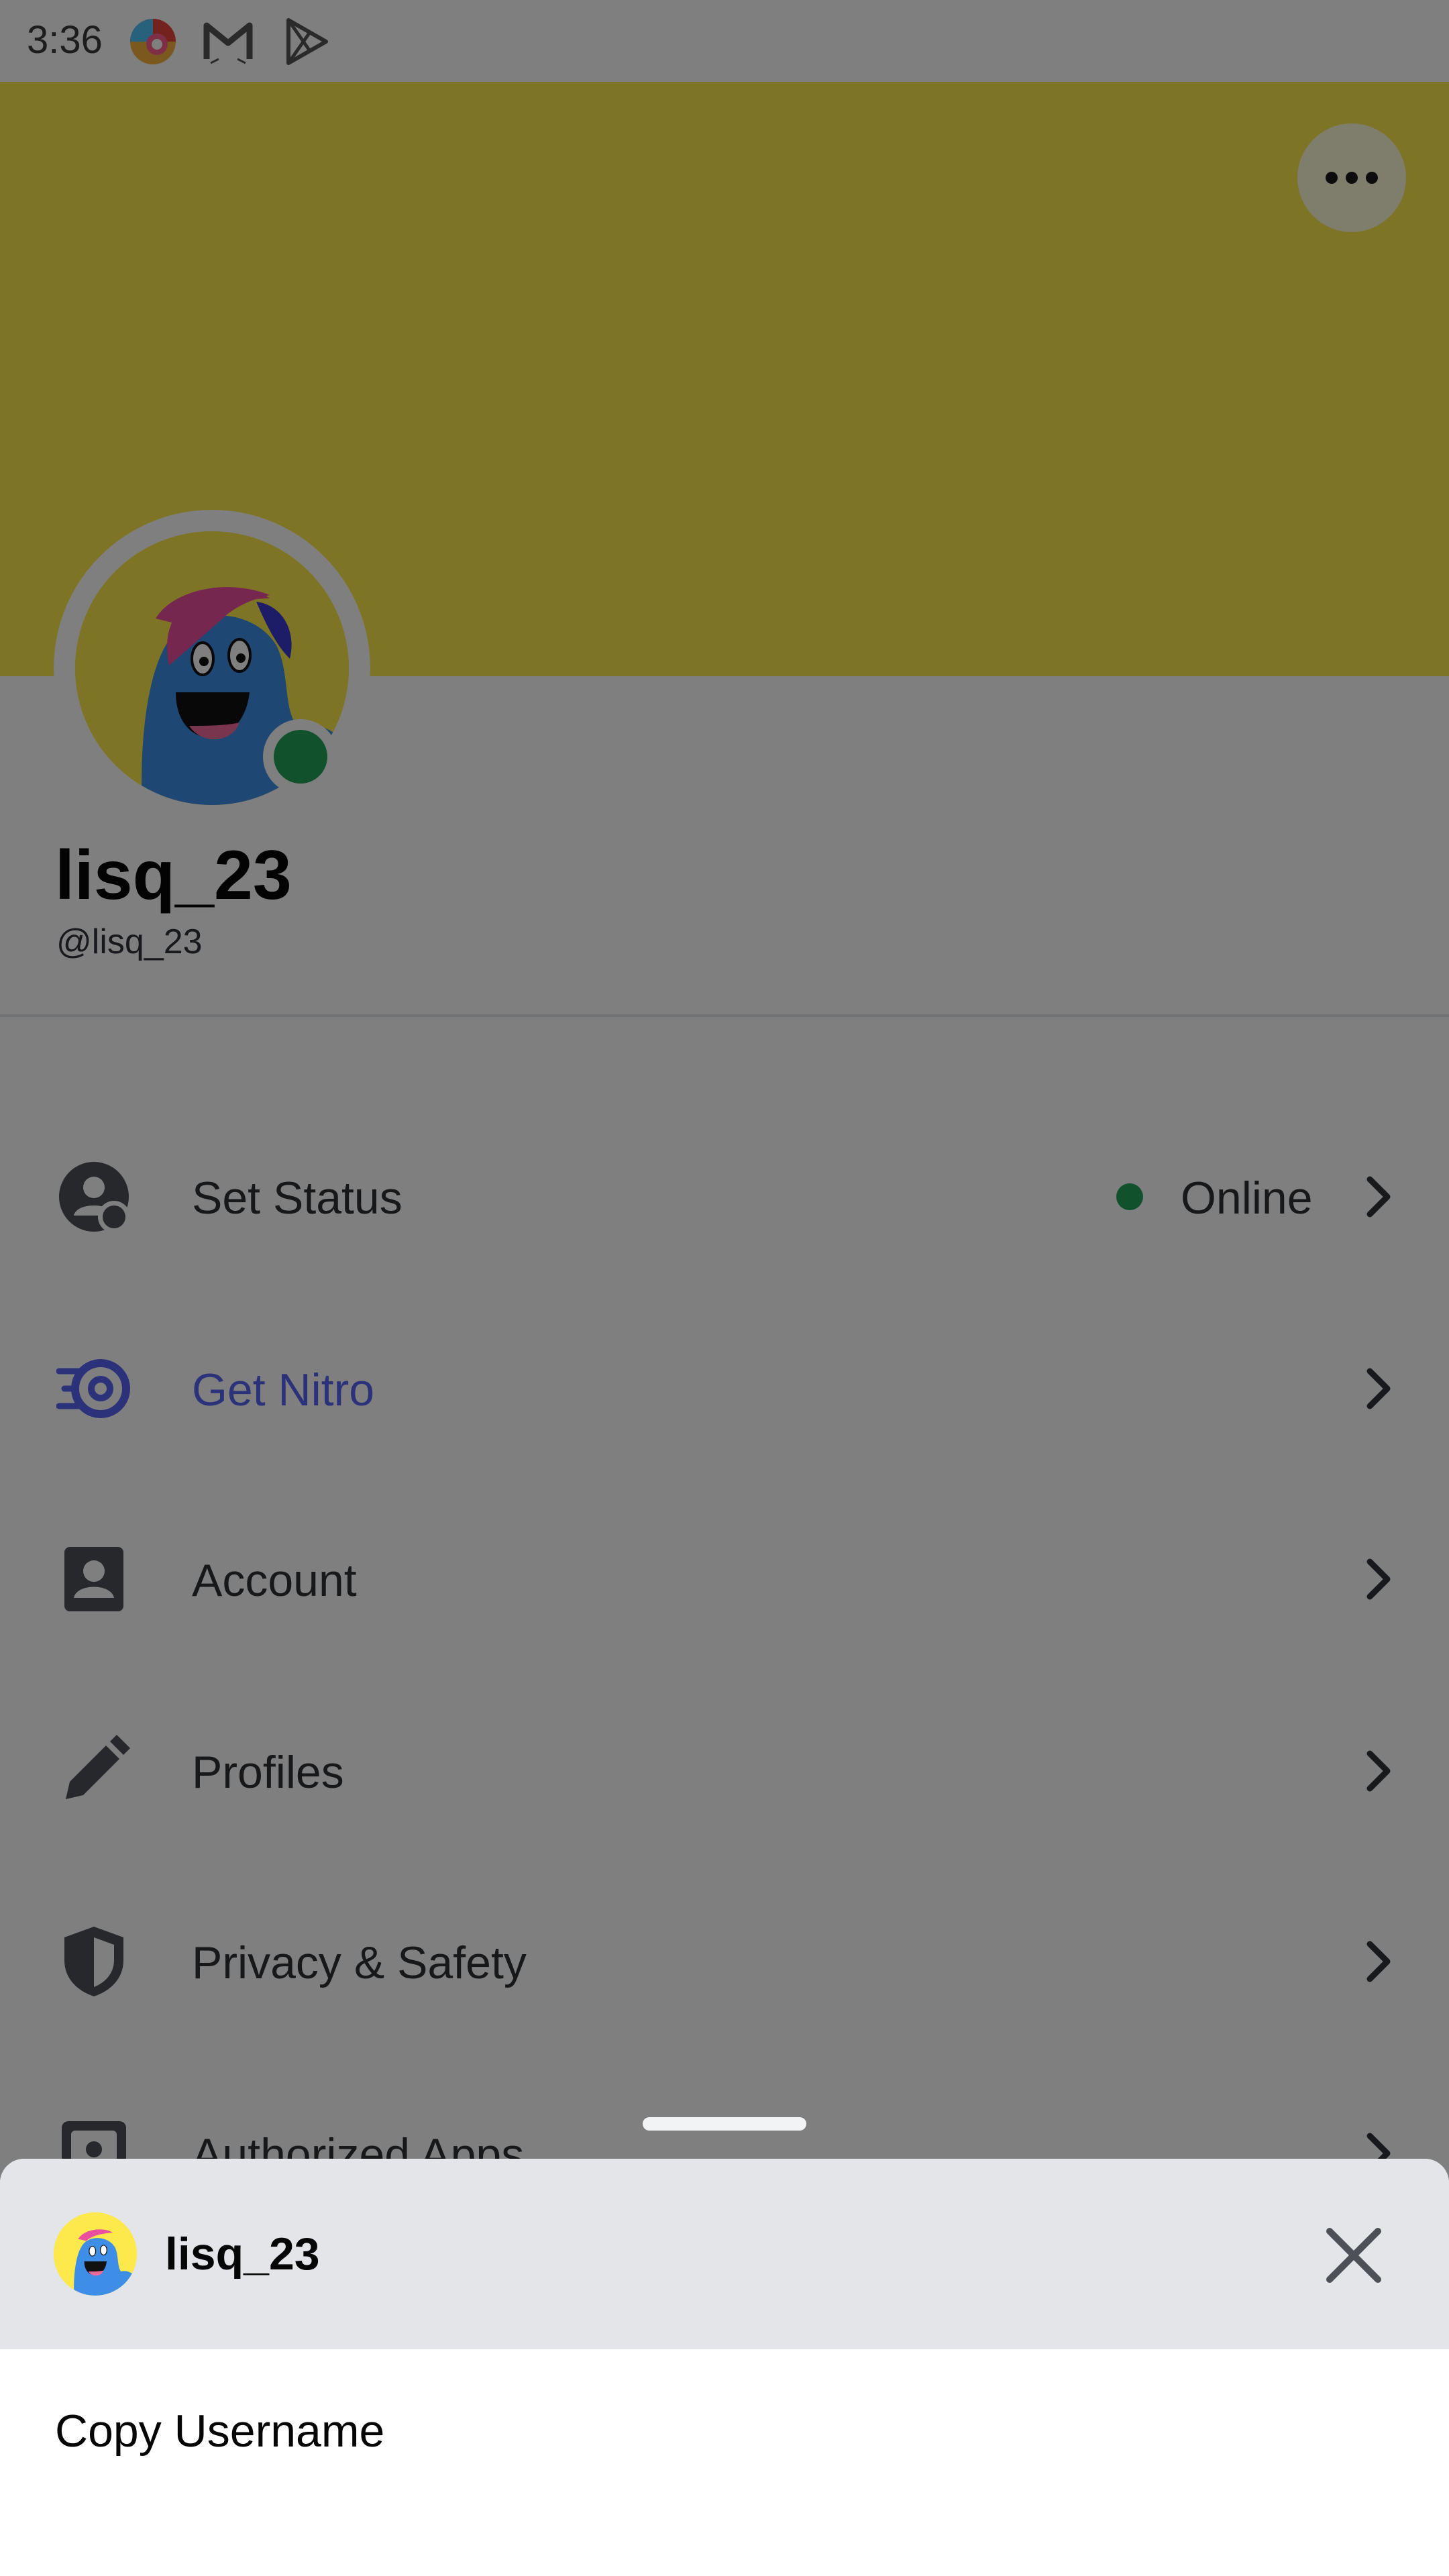  What do you see at coordinates (242, 2254) in the screenshot?
I see `sheet-username: lisq_23` at bounding box center [242, 2254].